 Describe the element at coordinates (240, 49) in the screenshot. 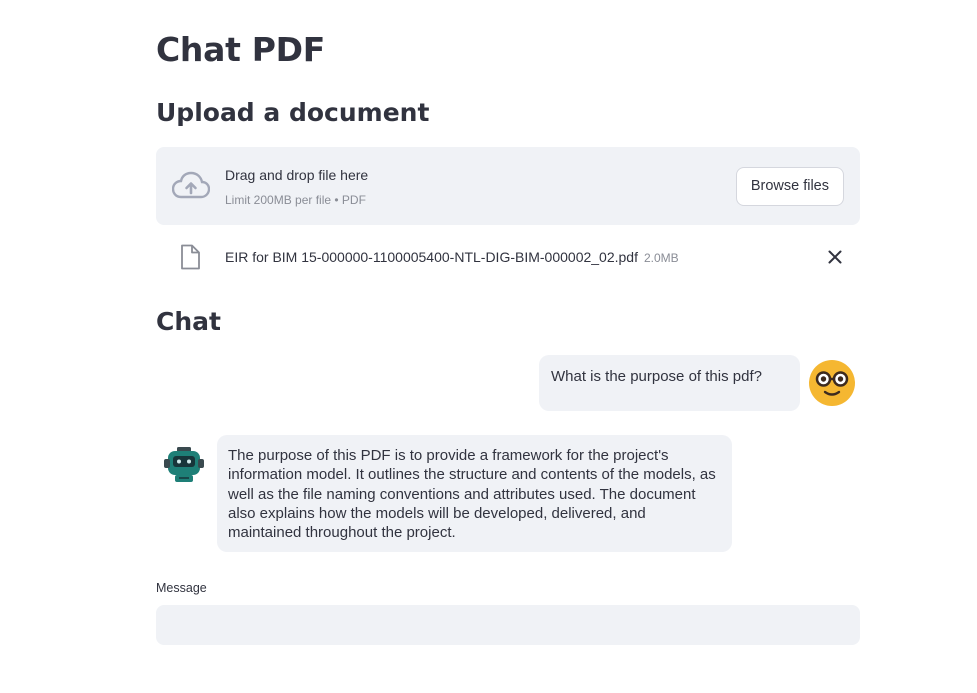

I see `app-title: Chat PDF` at that location.